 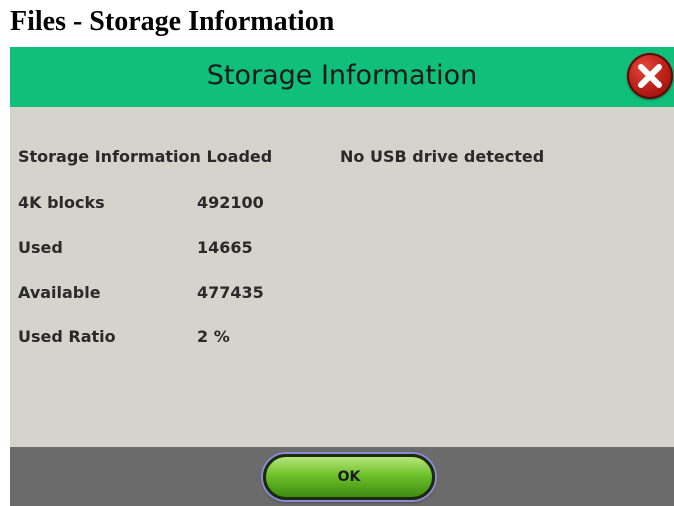 I want to click on status-text: Storage Information Loaded, so click(x=145, y=156).